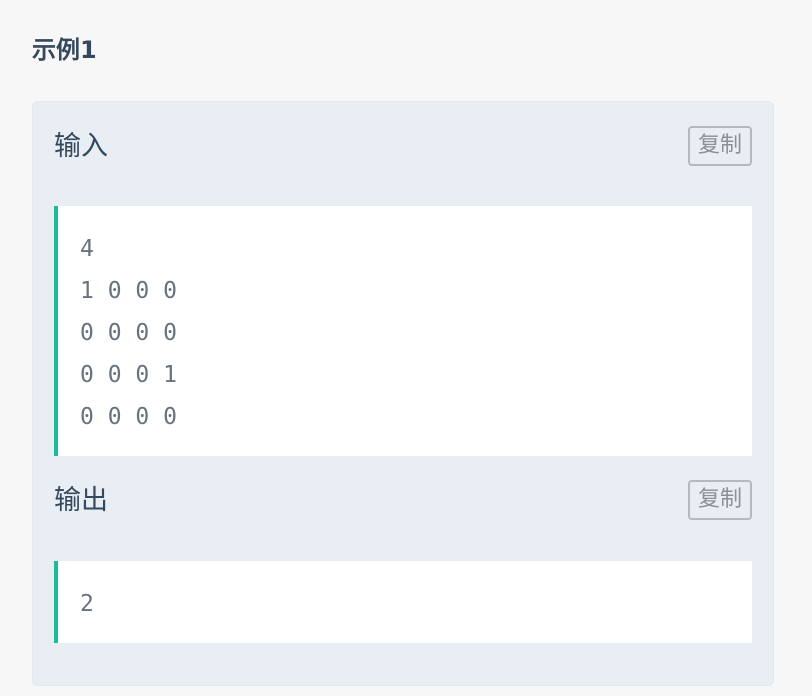  I want to click on copy-output-button: 复制, so click(720, 500).